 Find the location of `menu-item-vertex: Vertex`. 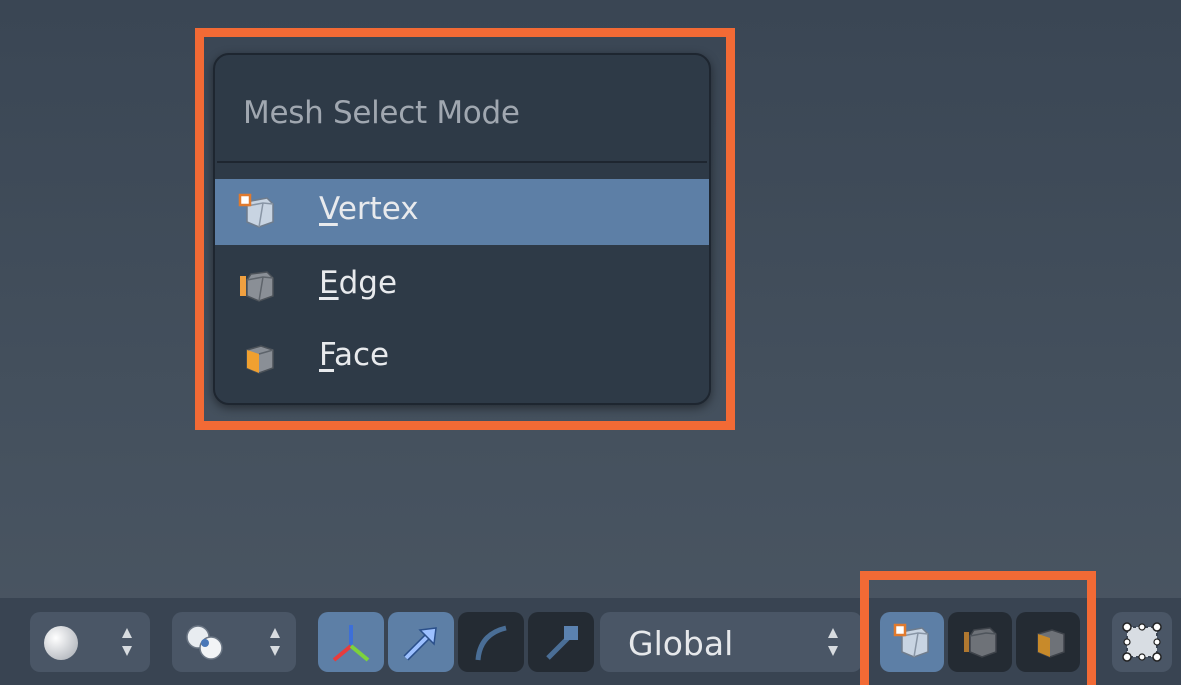

menu-item-vertex: Vertex is located at coordinates (462, 212).